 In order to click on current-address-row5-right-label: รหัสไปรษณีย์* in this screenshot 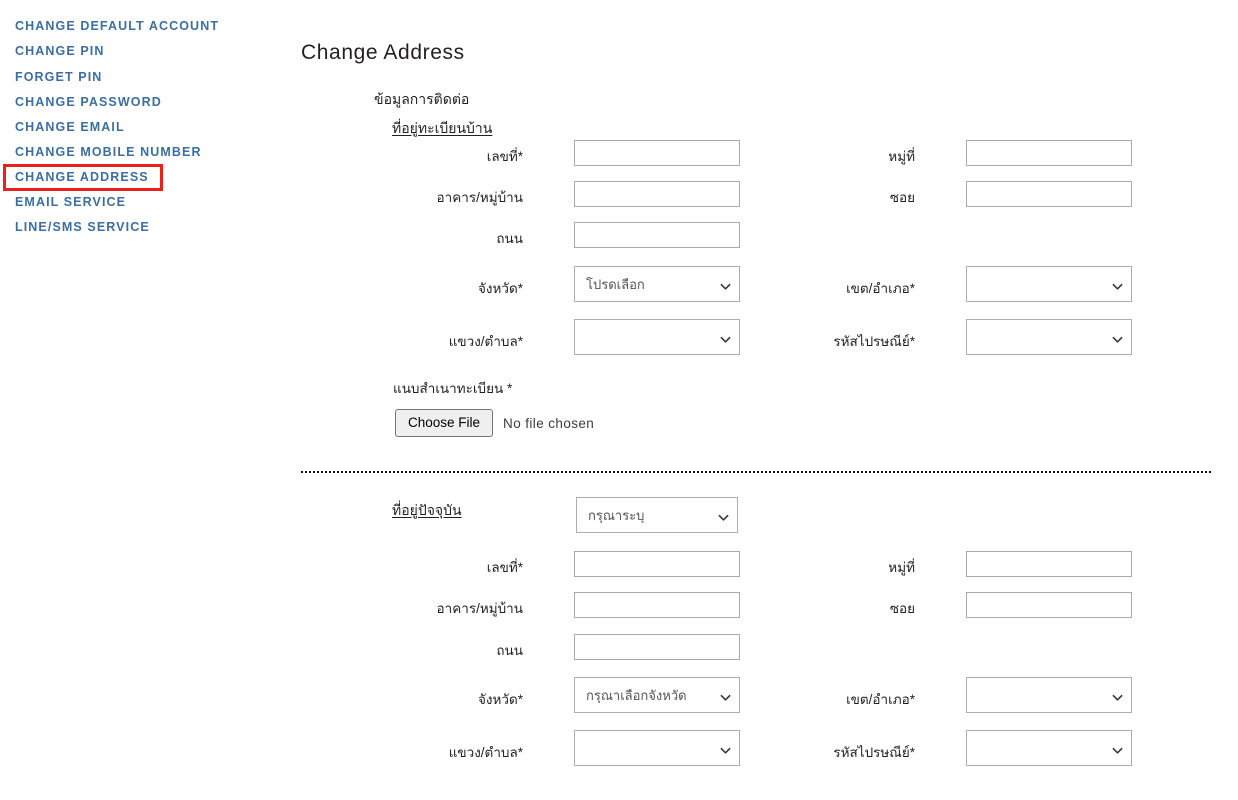, I will do `click(874, 752)`.